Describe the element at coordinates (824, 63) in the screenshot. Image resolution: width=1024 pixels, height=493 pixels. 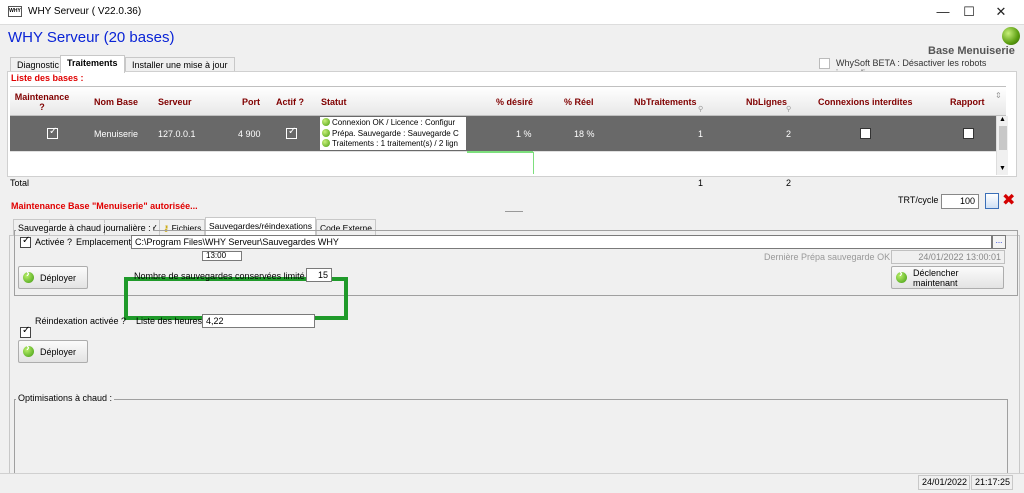
I see `whysoft-beta-checkbox` at that location.